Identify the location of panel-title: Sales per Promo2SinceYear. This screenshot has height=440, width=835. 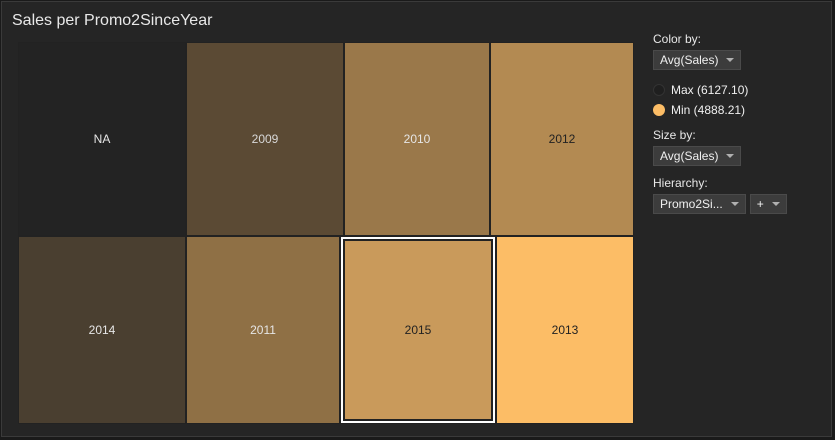
(112, 20).